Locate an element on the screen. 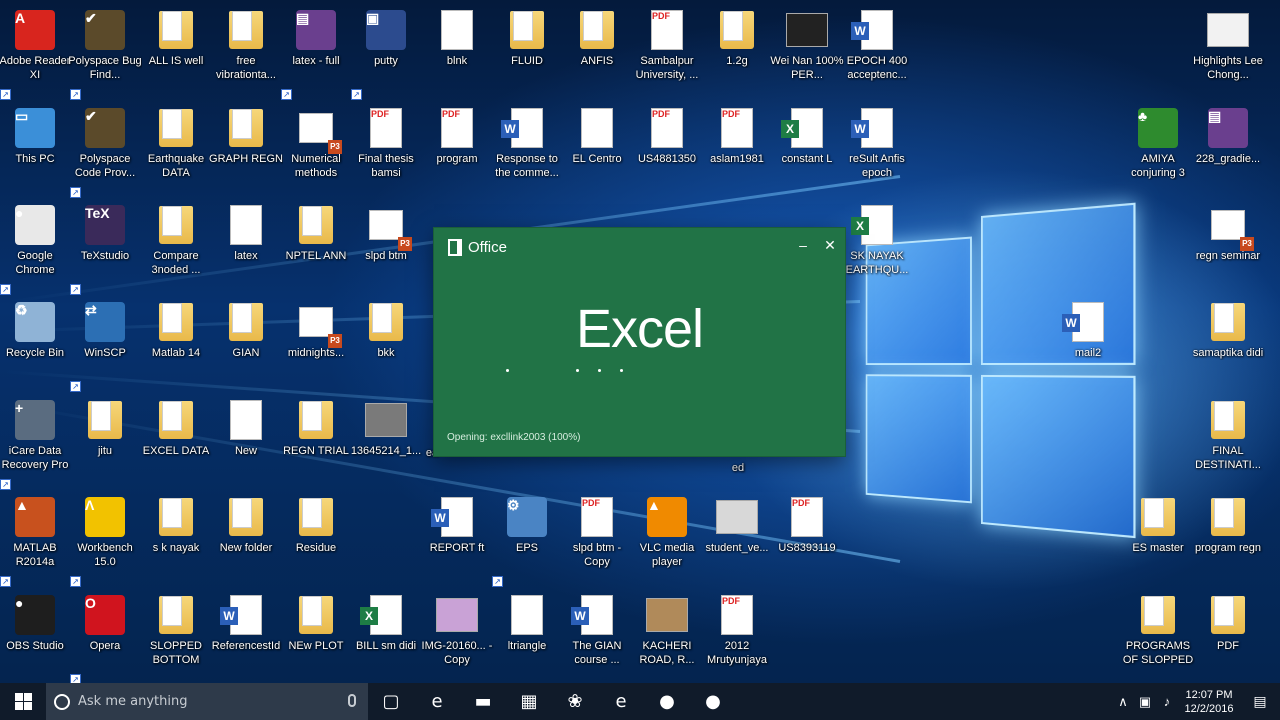 The image size is (1280, 720). desktop-icon: ▤ ↗ latex - full is located at coordinates (316, 52).